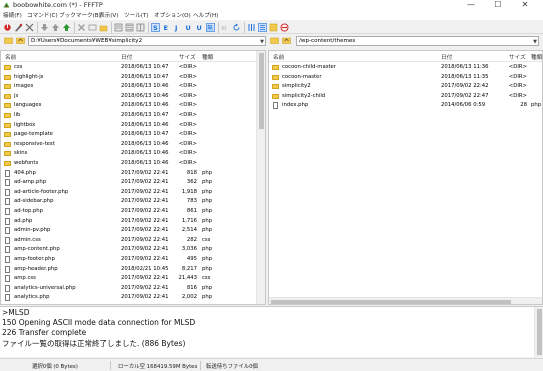 This screenshot has width=543, height=371. Describe the element at coordinates (80, 15) in the screenshot. I see `menu-bookmark: ブックマーク(B)` at that location.